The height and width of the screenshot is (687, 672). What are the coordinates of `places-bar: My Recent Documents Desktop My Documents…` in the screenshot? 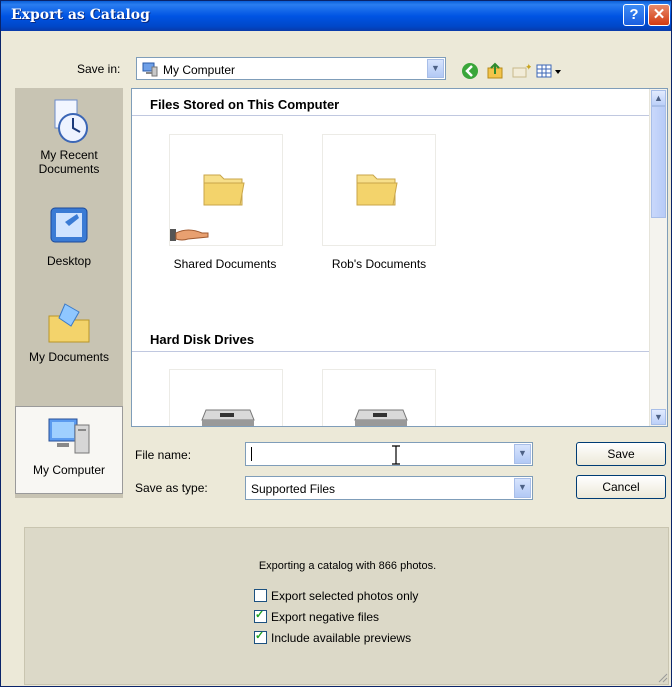 It's located at (69, 293).